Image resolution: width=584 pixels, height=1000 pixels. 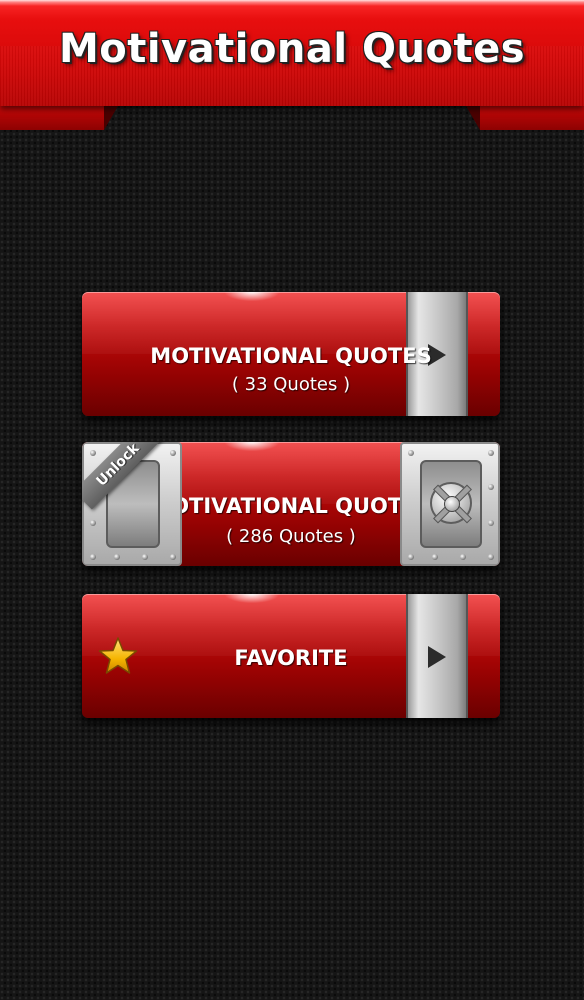 I want to click on banner-ribbon-fold-right, so click(x=473, y=118).